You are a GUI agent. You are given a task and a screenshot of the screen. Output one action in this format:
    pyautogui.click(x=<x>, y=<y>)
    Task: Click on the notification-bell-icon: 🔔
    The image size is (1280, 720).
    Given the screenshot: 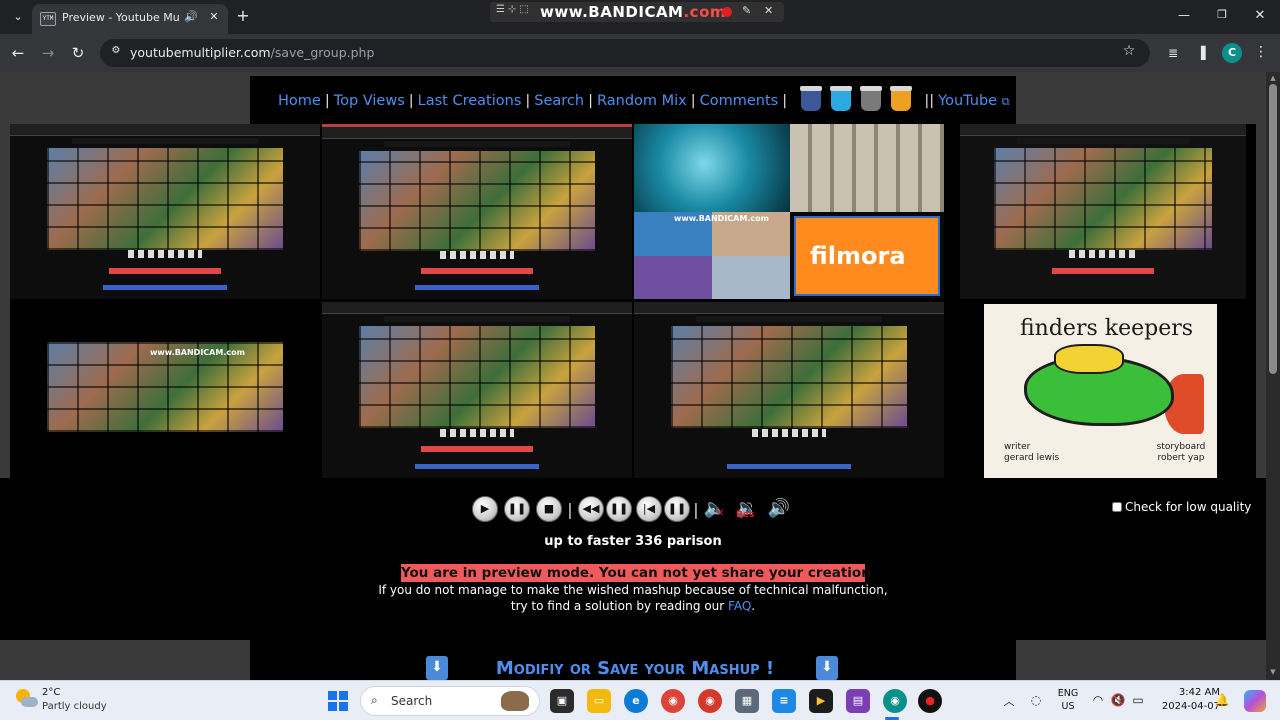 What is the action you would take?
    pyautogui.click(x=1222, y=701)
    